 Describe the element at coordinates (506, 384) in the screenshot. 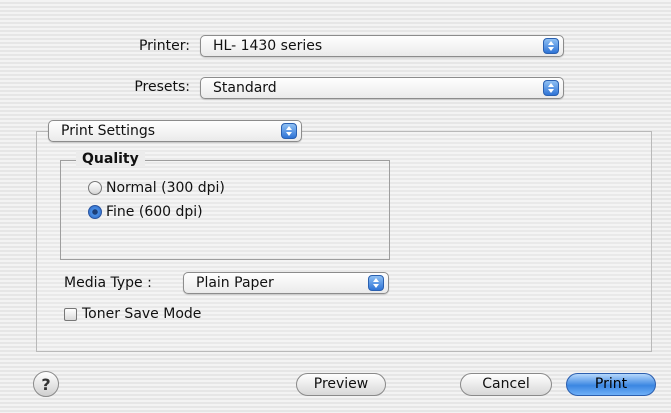

I see `cancel-button: Cancel` at that location.